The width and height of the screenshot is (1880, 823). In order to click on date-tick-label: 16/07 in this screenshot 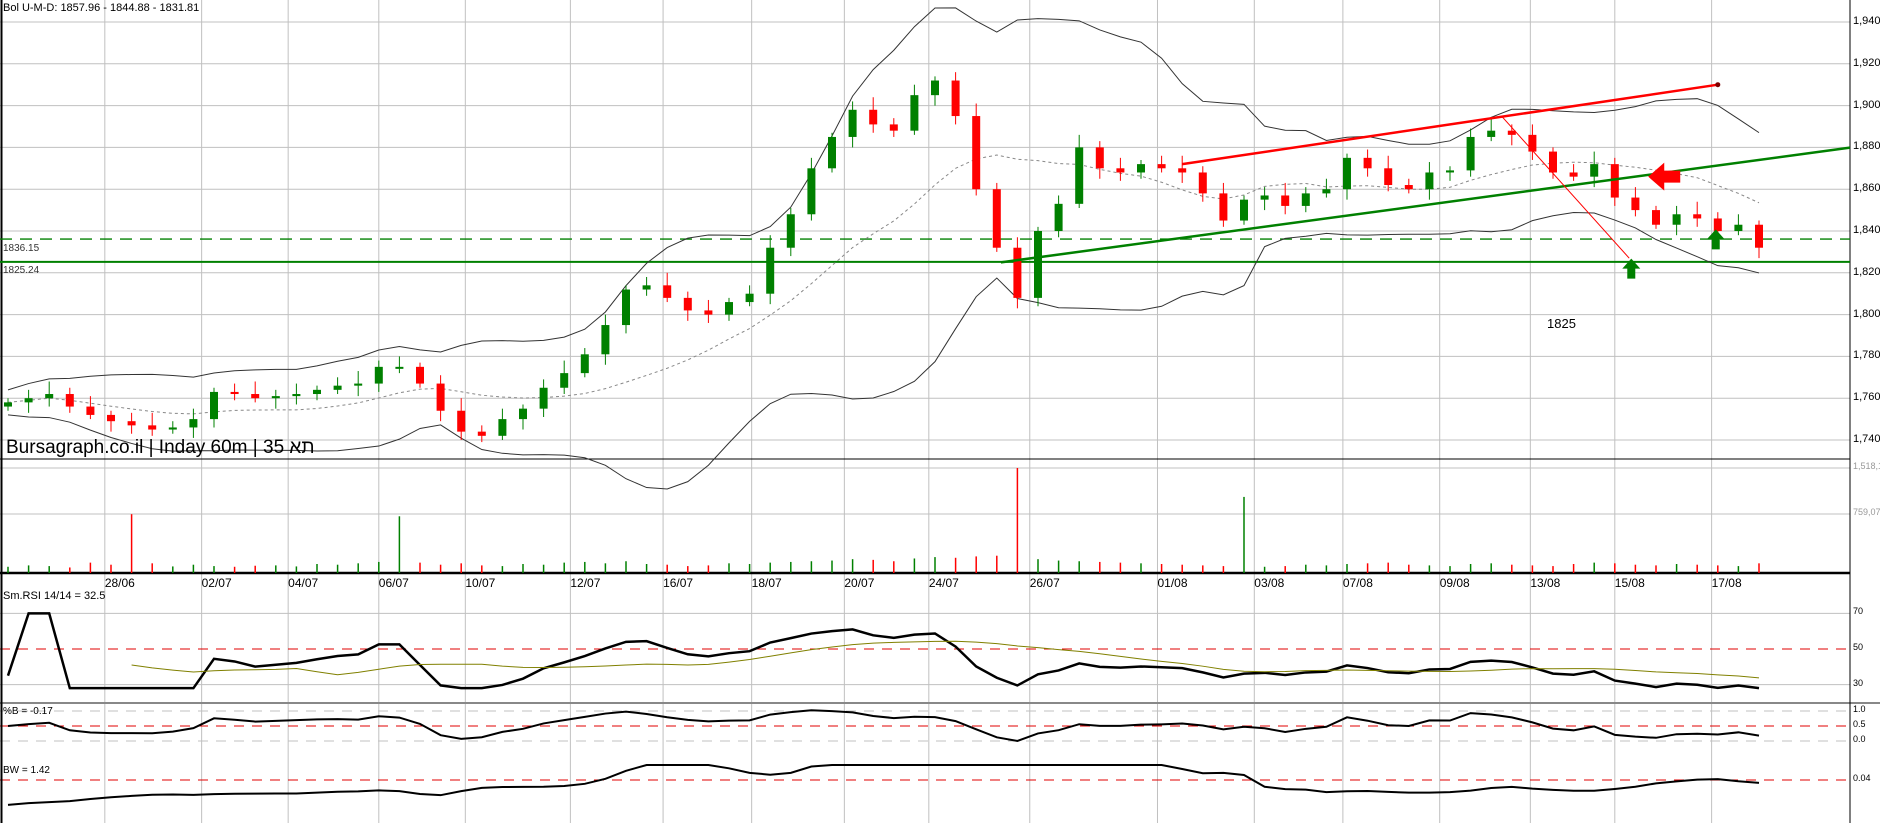, I will do `click(678, 583)`.